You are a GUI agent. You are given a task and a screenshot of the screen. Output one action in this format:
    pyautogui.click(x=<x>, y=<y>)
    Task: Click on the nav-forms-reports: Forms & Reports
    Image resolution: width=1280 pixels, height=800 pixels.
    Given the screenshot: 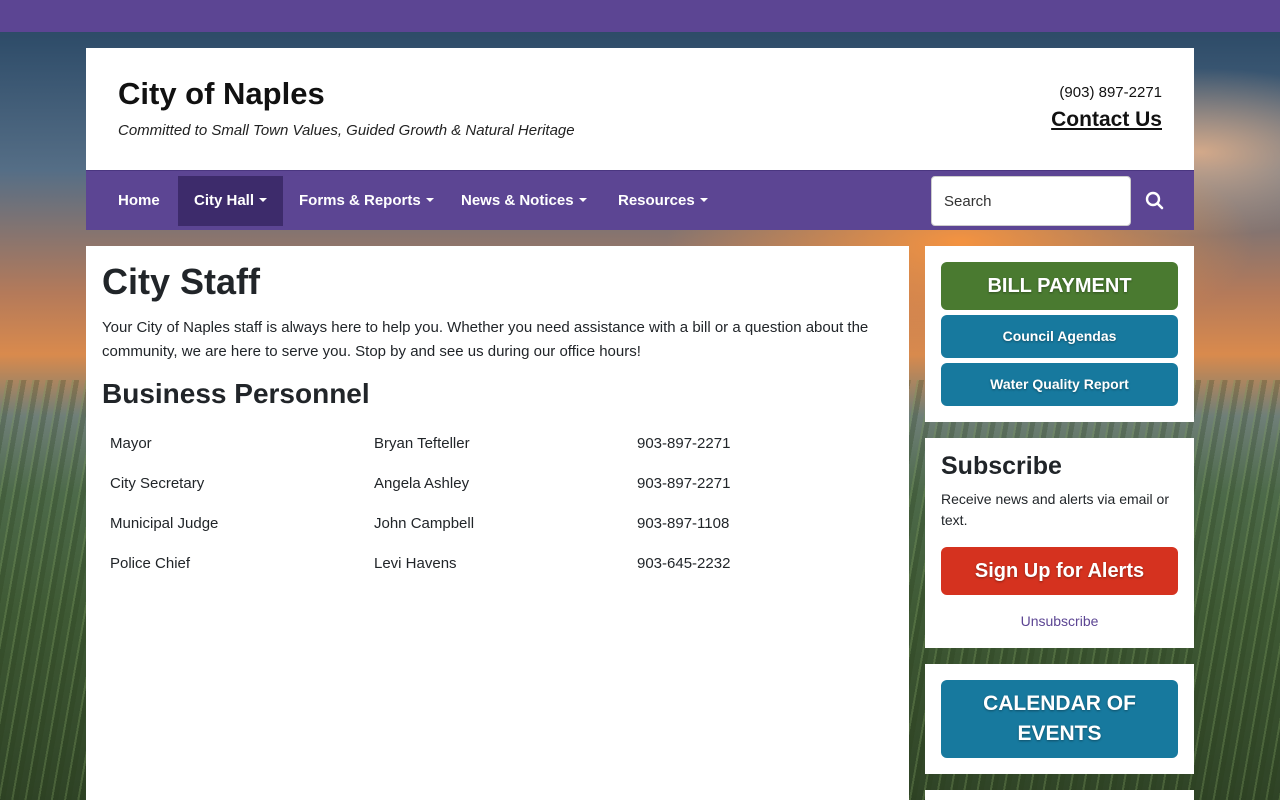 What is the action you would take?
    pyautogui.click(x=366, y=201)
    